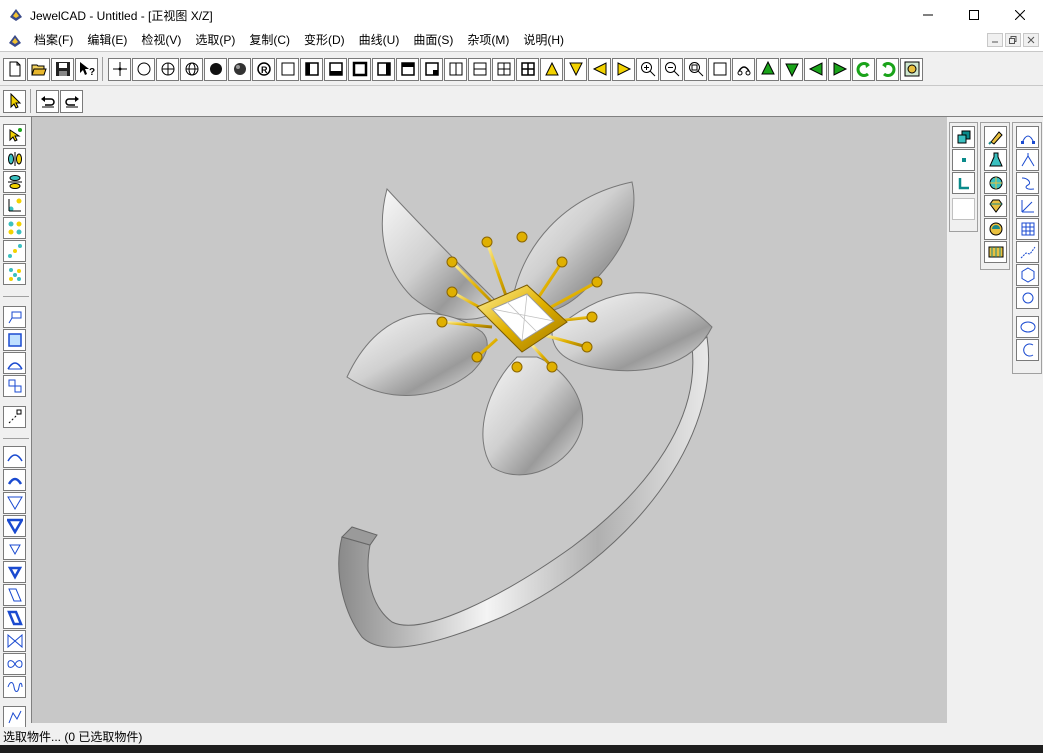 The height and width of the screenshot is (753, 1043). I want to click on close-button, so click(1020, 15).